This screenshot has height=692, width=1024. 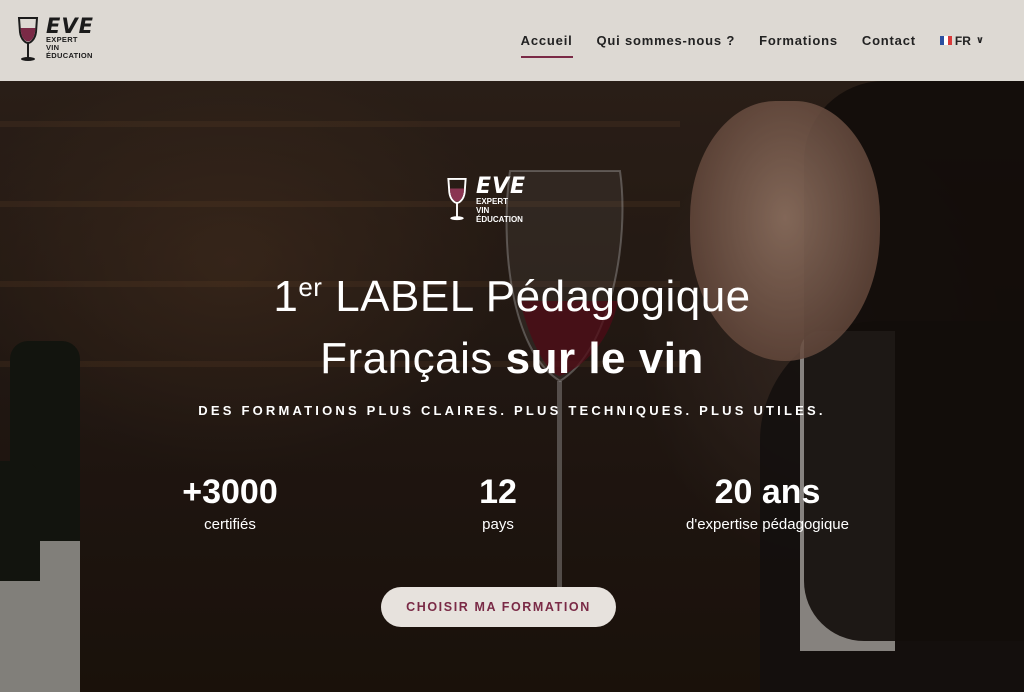 I want to click on language-label: FR, so click(x=962, y=40).